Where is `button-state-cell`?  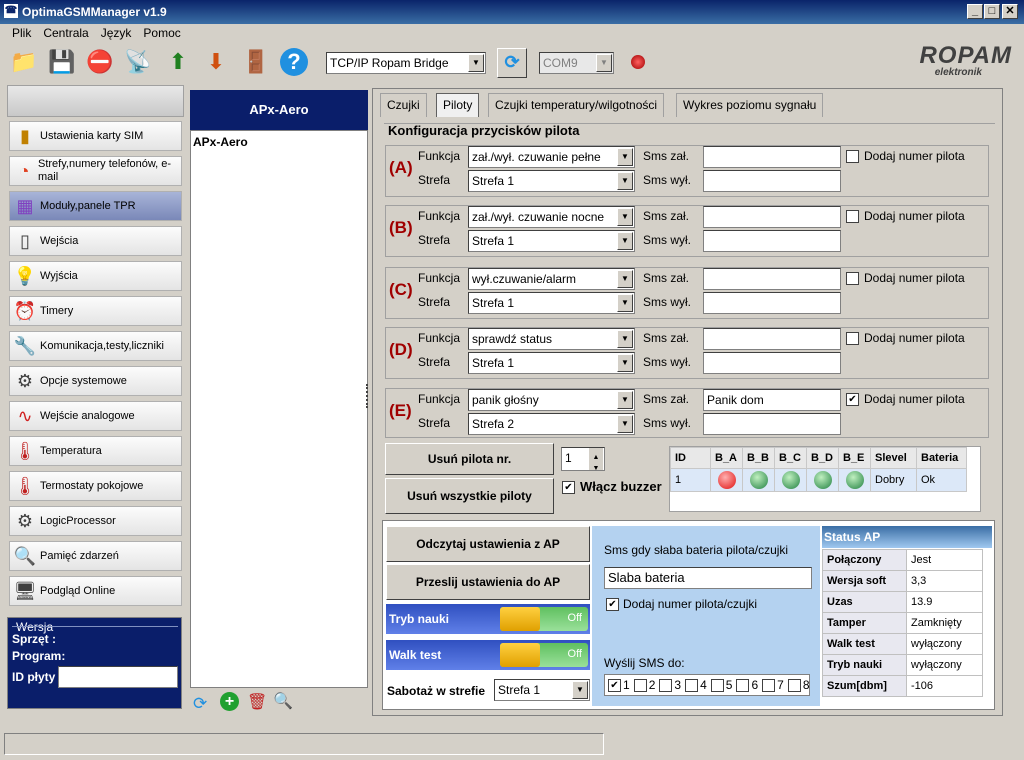
button-state-cell is located at coordinates (758, 480).